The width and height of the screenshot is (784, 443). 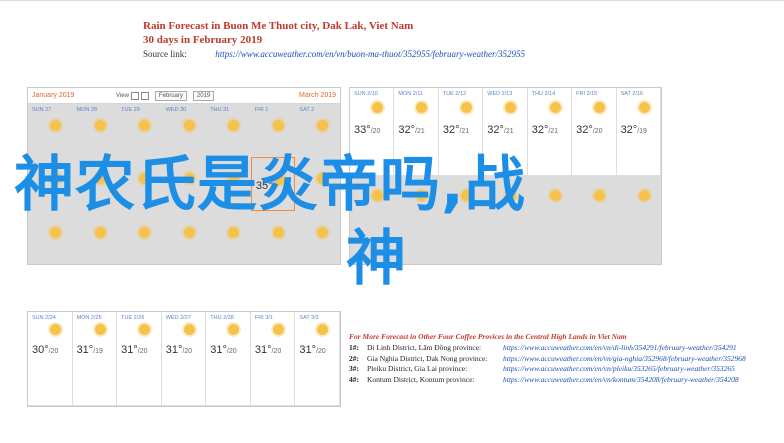 I want to click on day-label: SAT 2/16, so click(x=631, y=94).